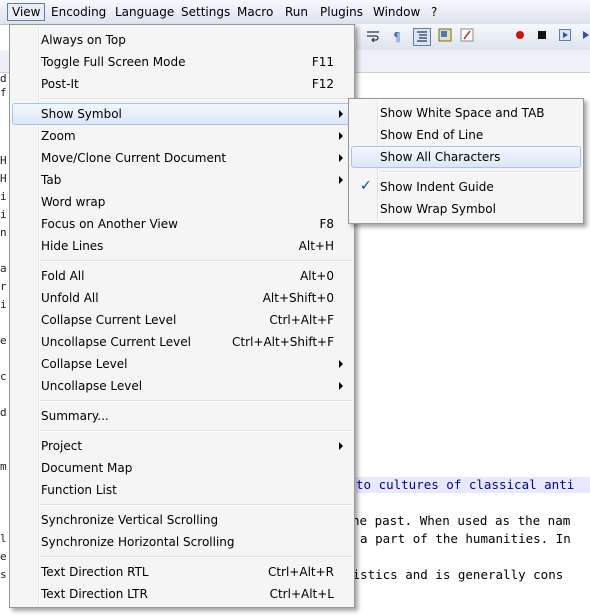 The image size is (590, 615). I want to click on menu-language: Language, so click(144, 12).